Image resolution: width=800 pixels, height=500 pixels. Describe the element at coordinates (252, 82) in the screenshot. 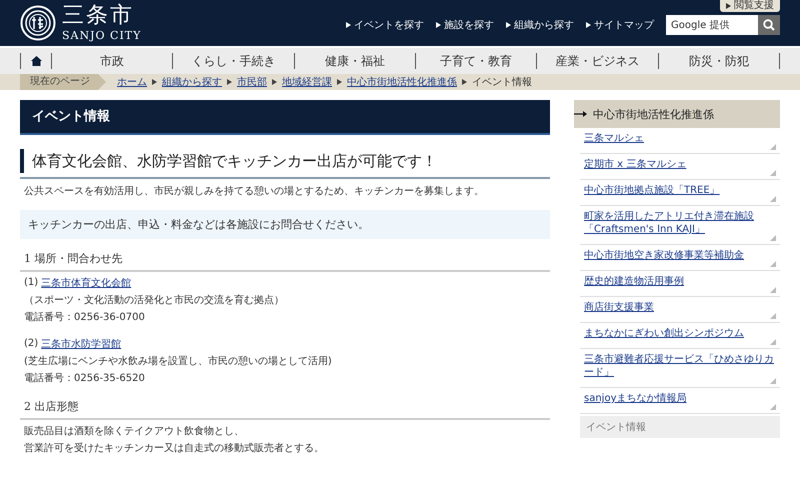

I see `breadcrumb-link: 市民部` at that location.